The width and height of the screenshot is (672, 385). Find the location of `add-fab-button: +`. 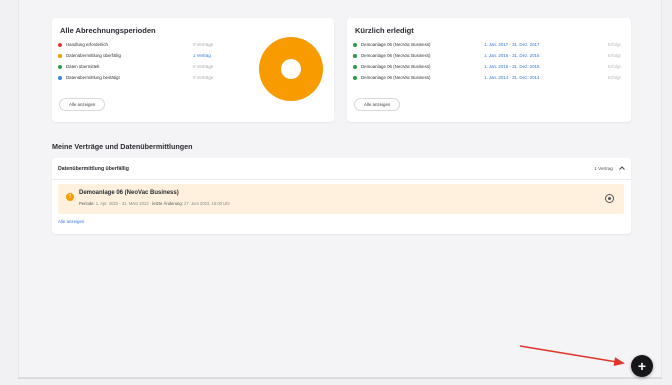

add-fab-button: + is located at coordinates (642, 366).